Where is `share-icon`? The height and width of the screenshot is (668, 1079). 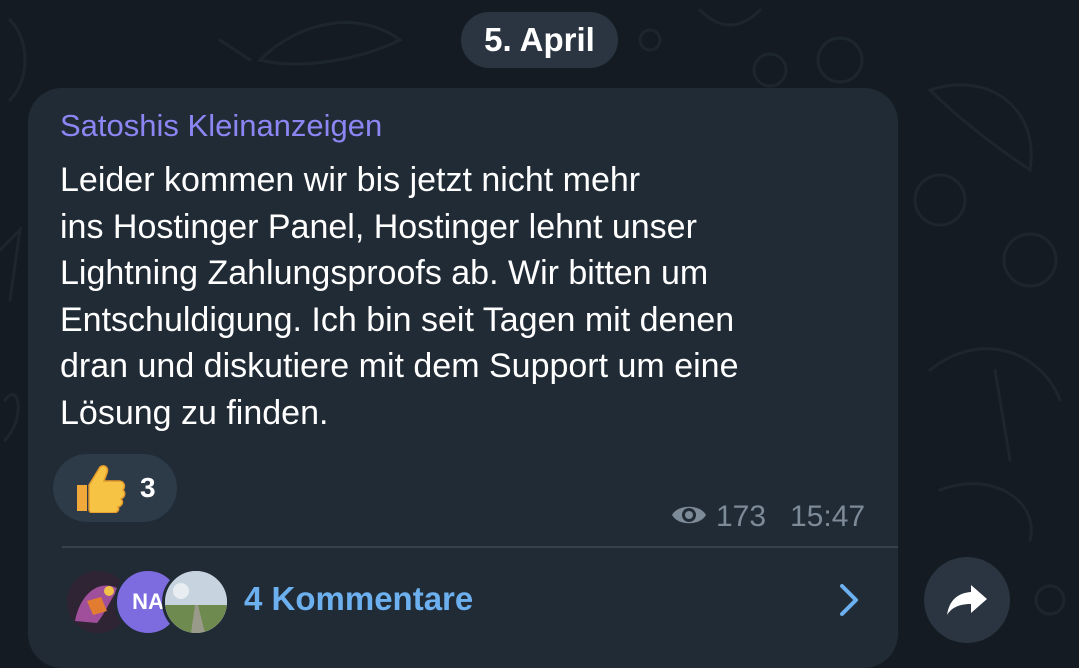
share-icon is located at coordinates (967, 600).